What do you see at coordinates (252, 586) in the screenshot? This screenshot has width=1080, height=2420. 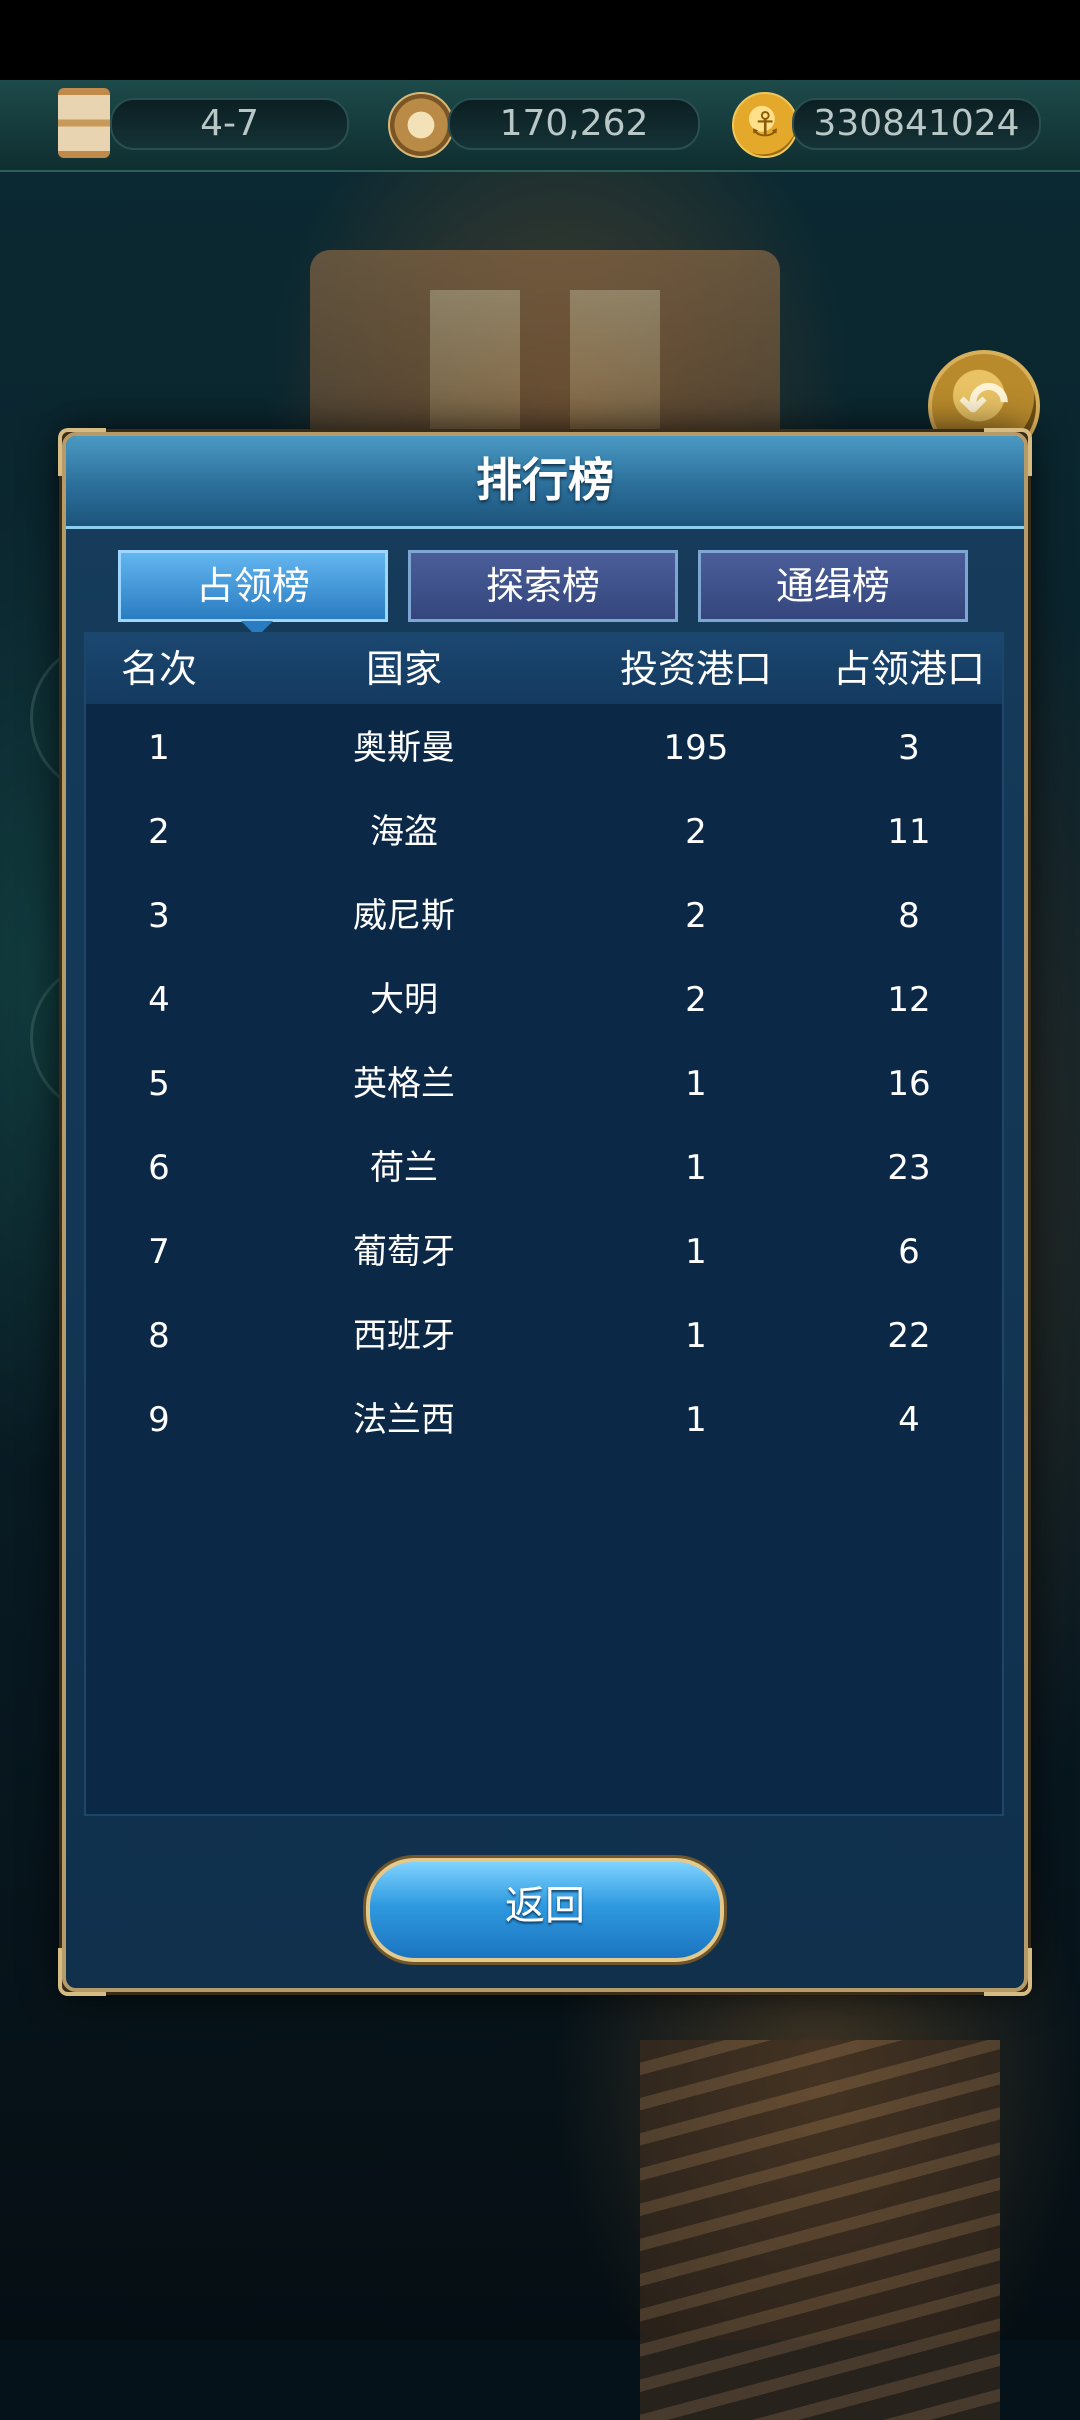 I see `tab-label: 占领榜` at bounding box center [252, 586].